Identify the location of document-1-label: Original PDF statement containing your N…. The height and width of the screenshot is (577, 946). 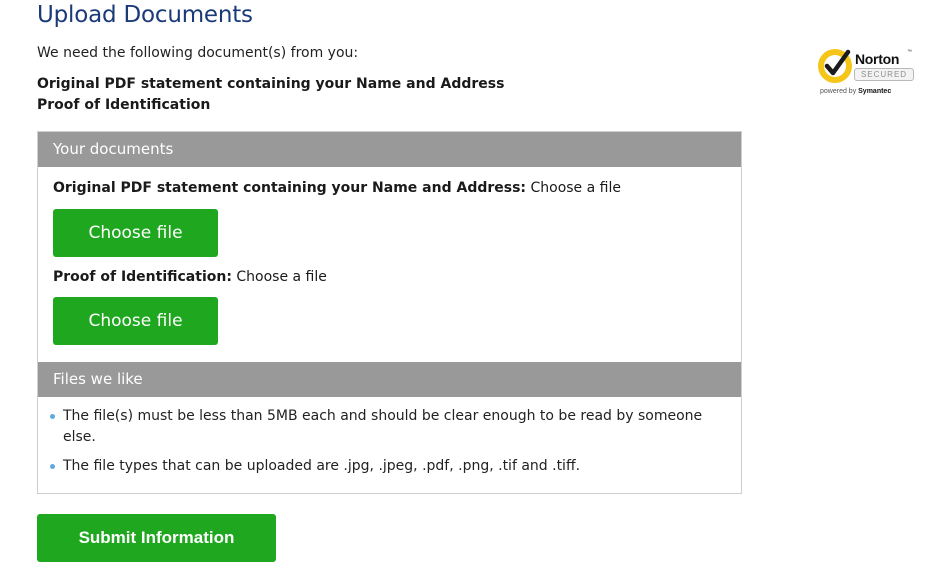
(337, 188).